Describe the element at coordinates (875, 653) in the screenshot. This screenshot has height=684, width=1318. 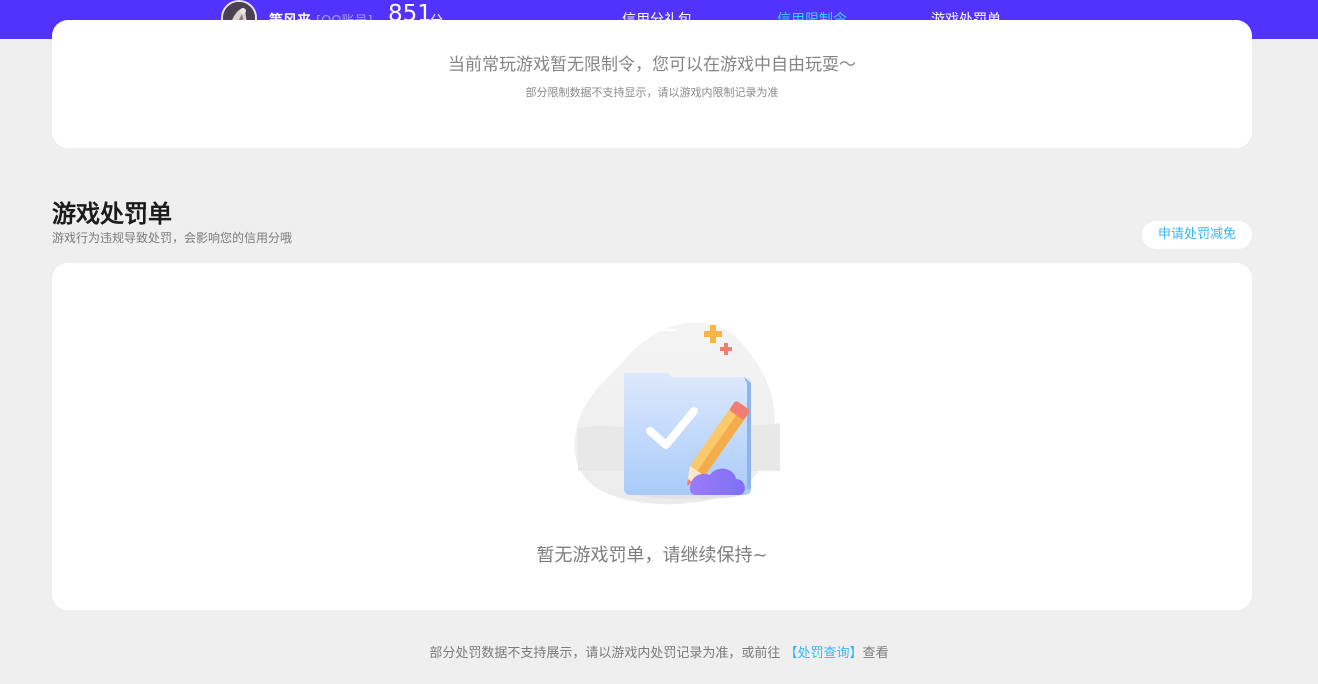
I see `footer-note-suffix: 查看` at that location.